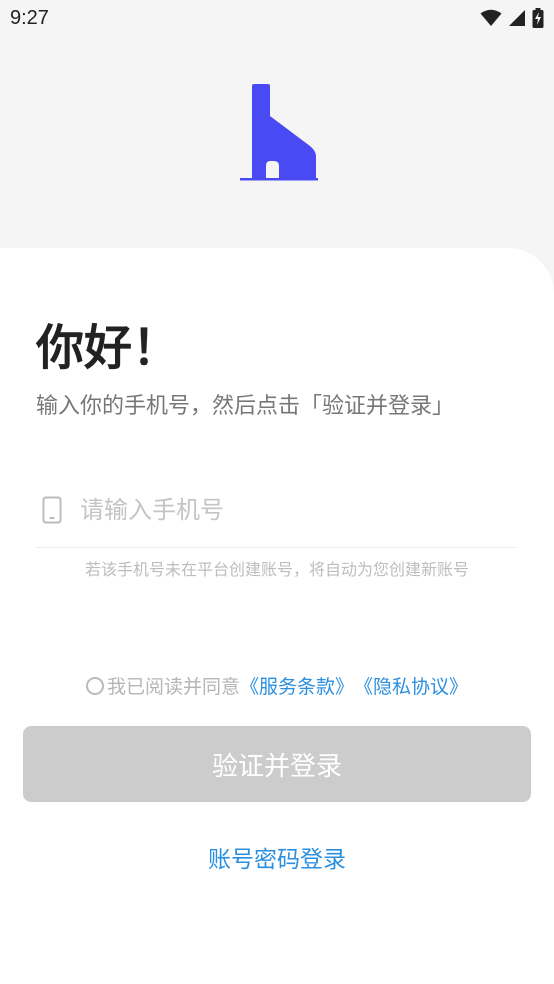 This screenshot has height=984, width=554. I want to click on phone-icon, so click(52, 510).